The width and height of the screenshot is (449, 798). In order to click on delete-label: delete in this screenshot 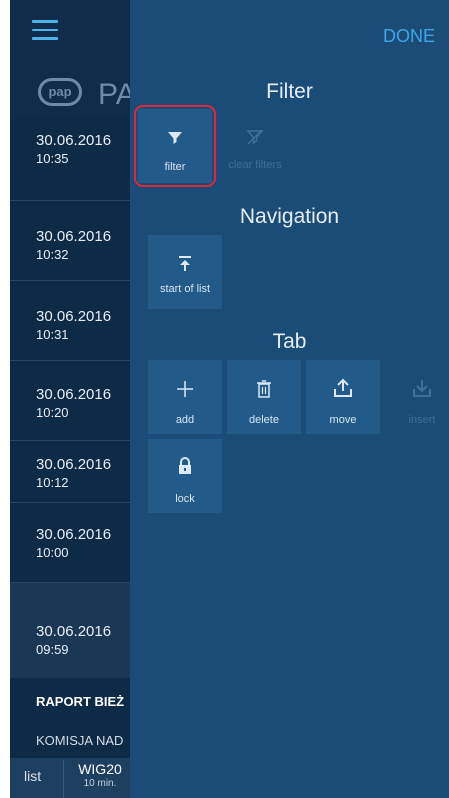, I will do `click(264, 420)`.